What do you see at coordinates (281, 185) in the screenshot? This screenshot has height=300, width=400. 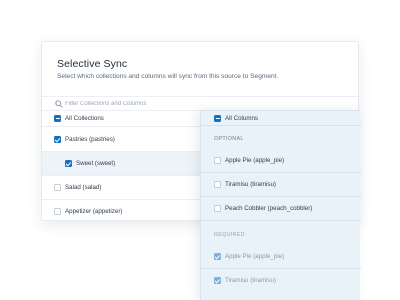 I see `column-row-tiramisu: Tiramisu (tiramisu)` at bounding box center [281, 185].